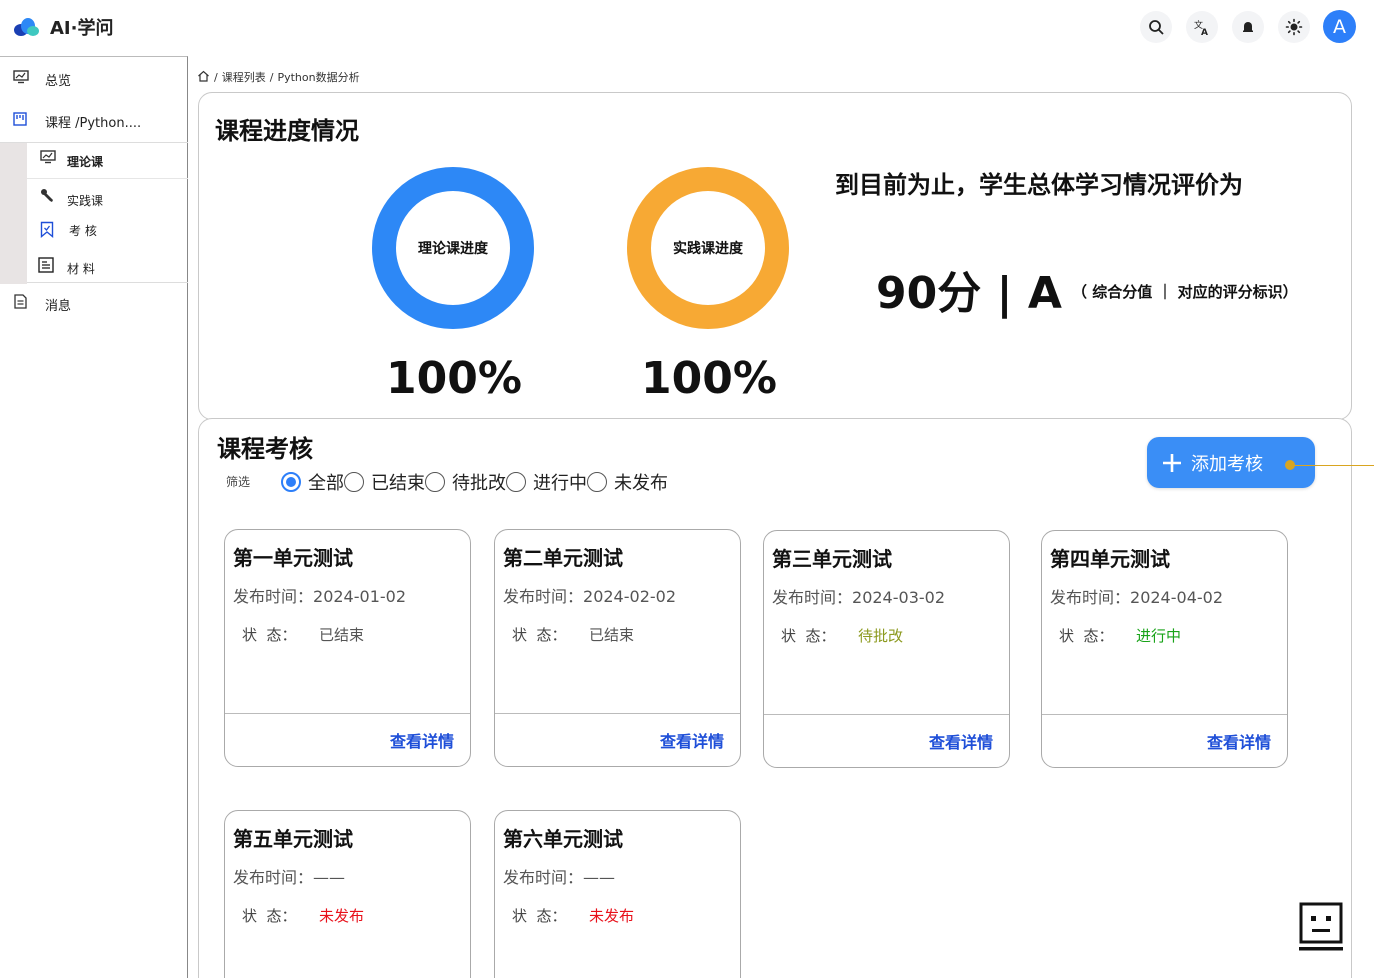 This screenshot has height=978, width=1374. Describe the element at coordinates (46, 266) in the screenshot. I see `document-icon` at that location.